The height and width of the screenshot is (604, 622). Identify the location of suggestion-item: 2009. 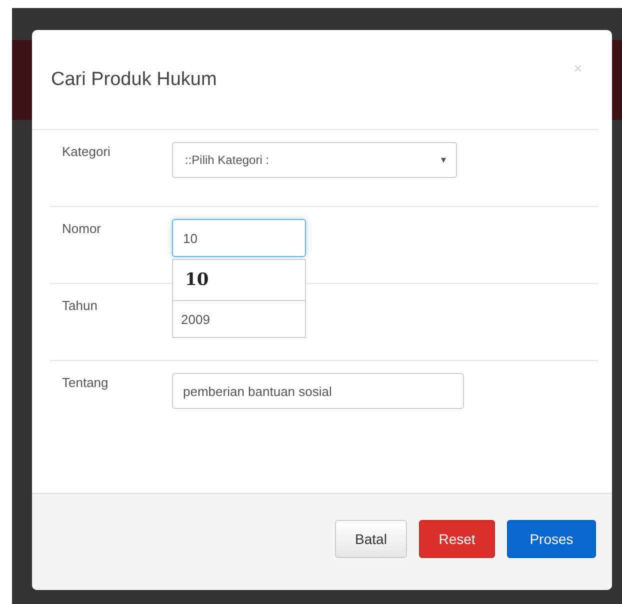
(239, 319).